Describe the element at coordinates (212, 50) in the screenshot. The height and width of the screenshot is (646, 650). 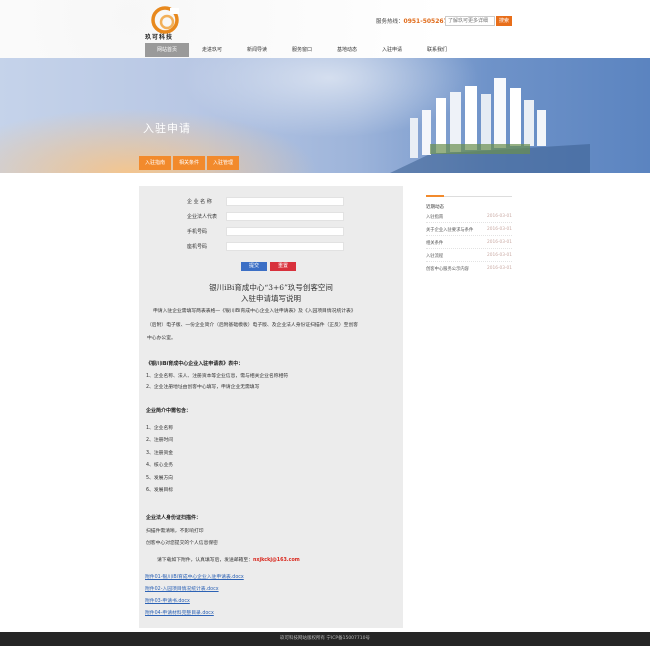
I see `nav-item-about: 走进玖可` at that location.